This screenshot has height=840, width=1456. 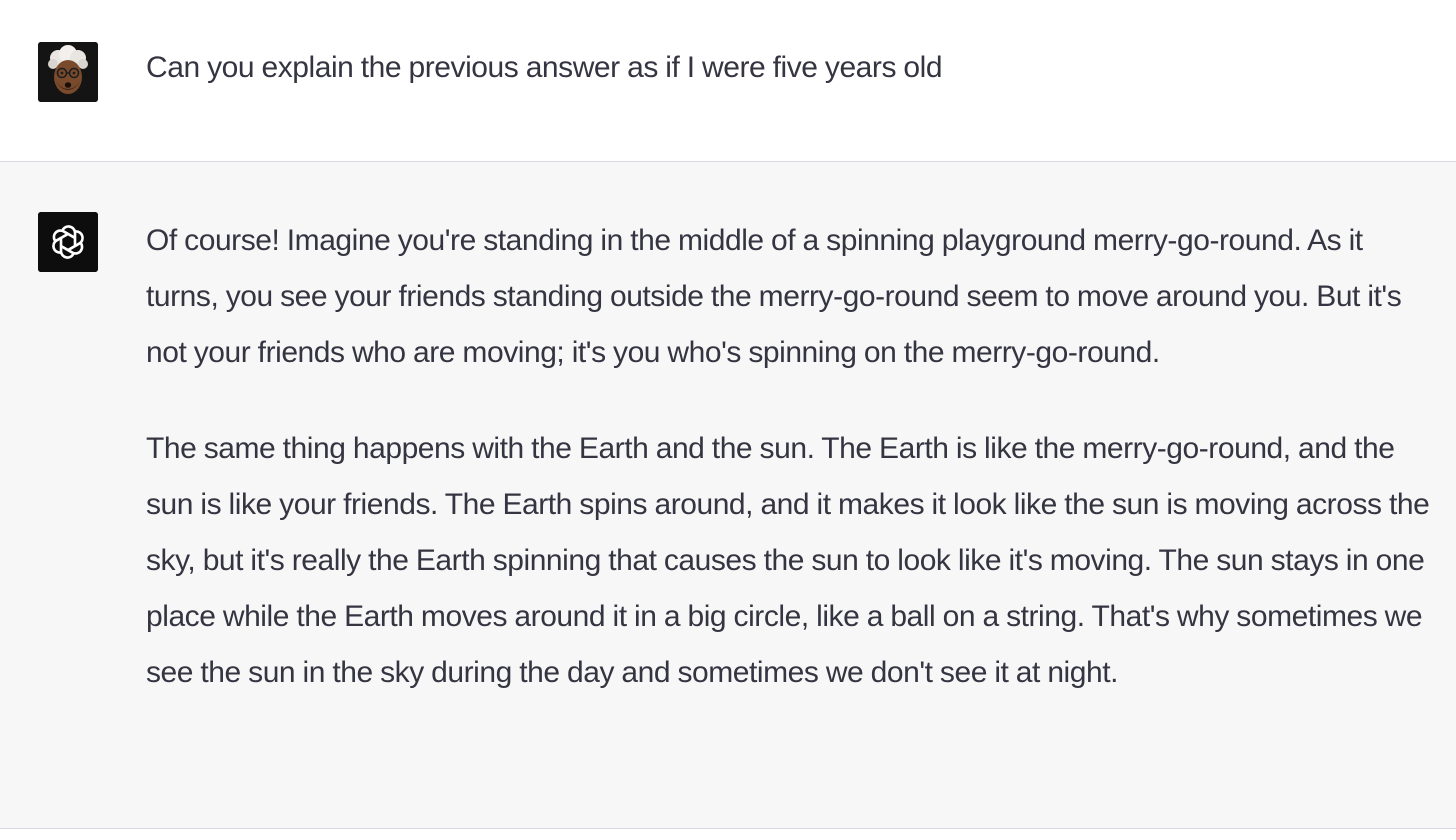 I want to click on user-avatar-icon, so click(x=68, y=72).